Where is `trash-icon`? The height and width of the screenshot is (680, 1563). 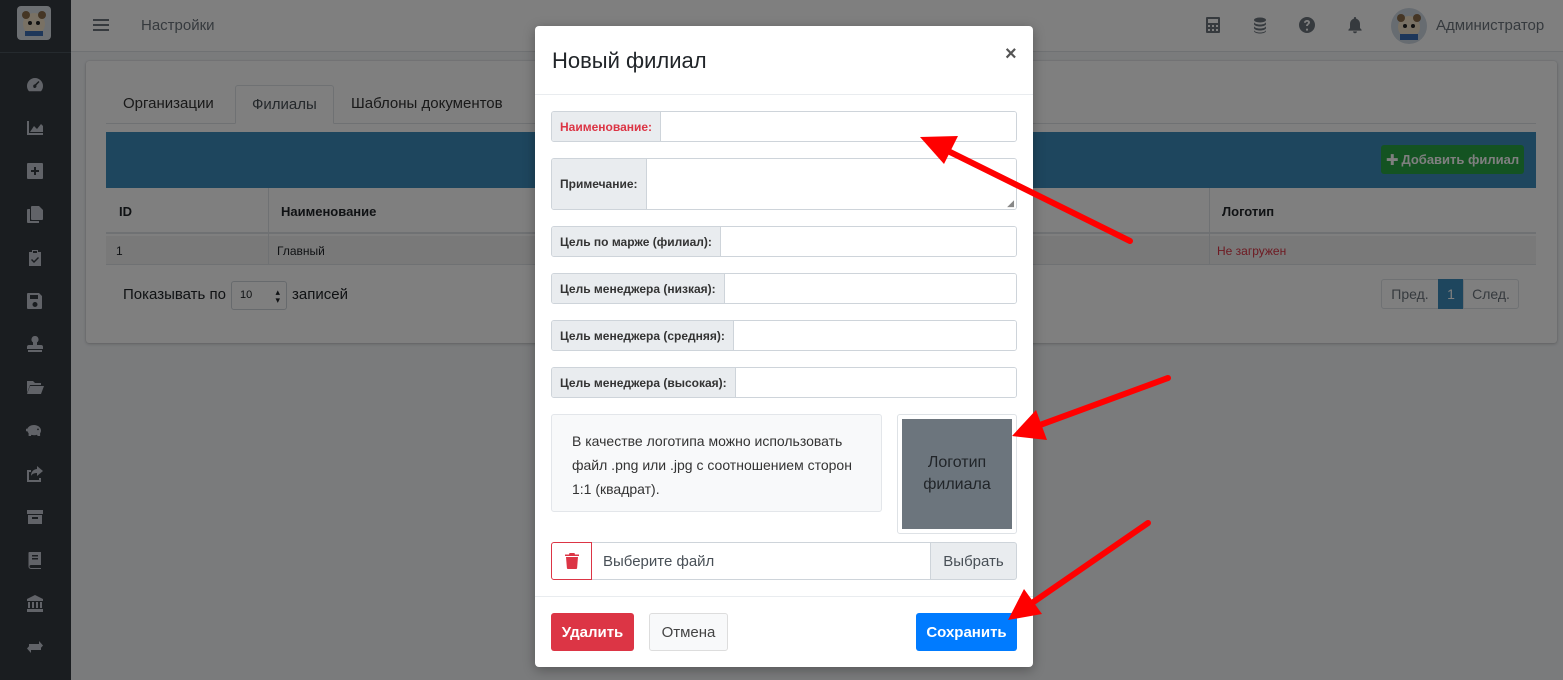 trash-icon is located at coordinates (571, 561).